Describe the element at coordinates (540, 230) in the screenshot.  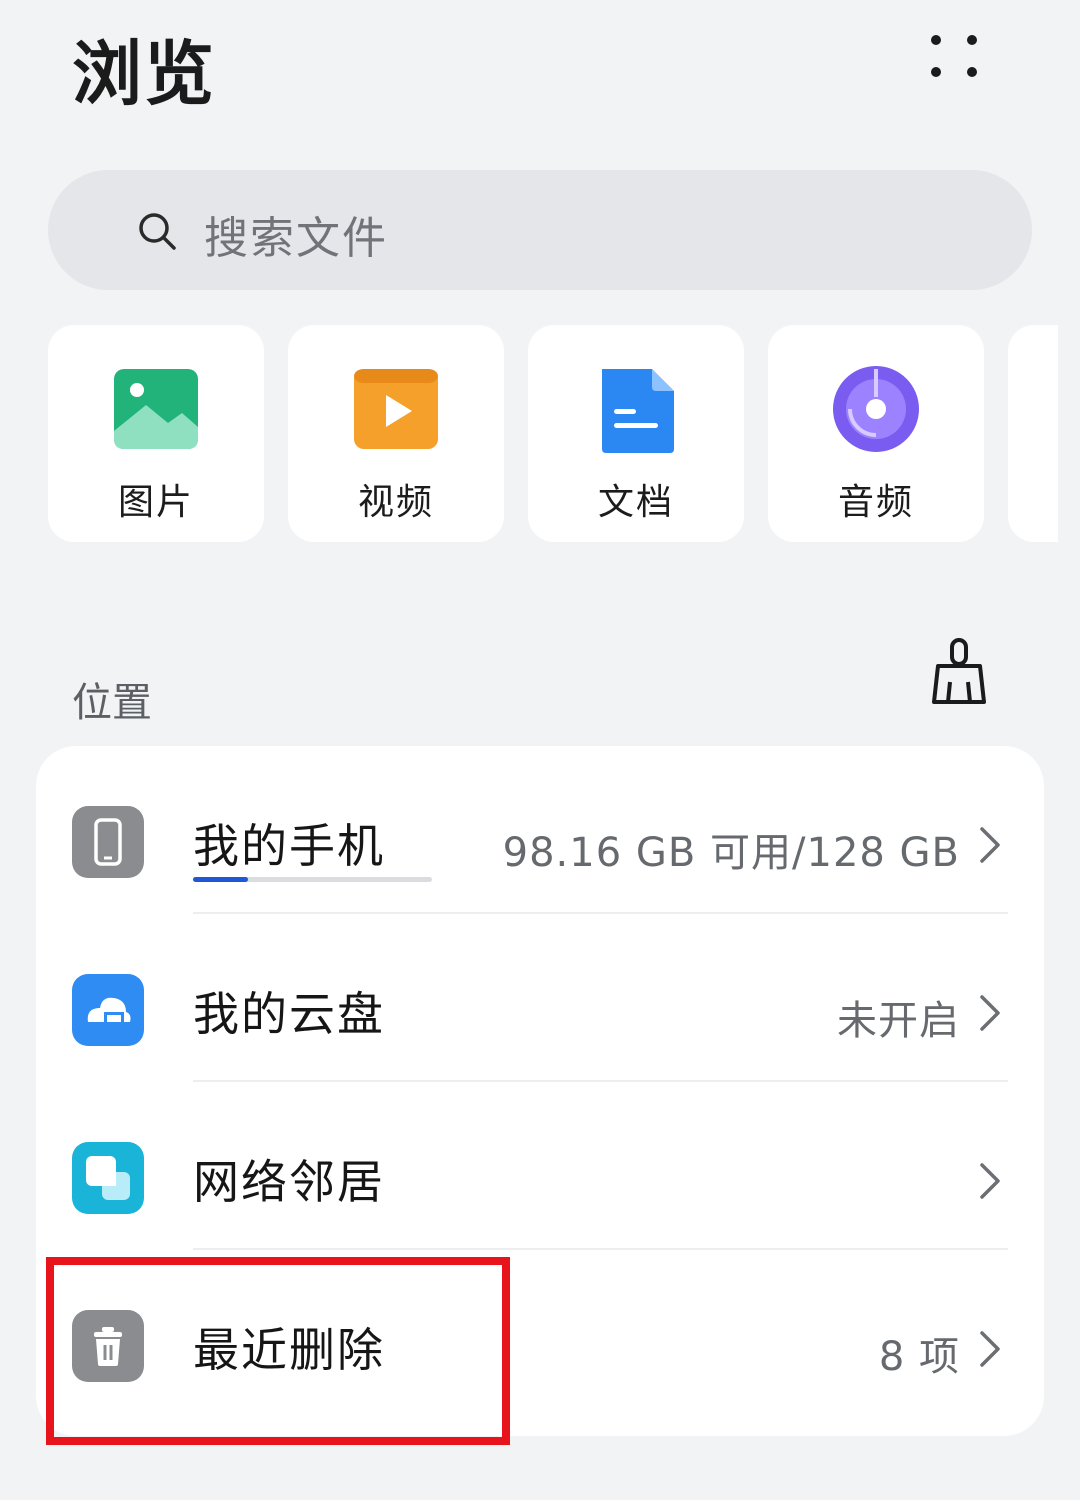
I see `search-bar: 搜索文件` at that location.